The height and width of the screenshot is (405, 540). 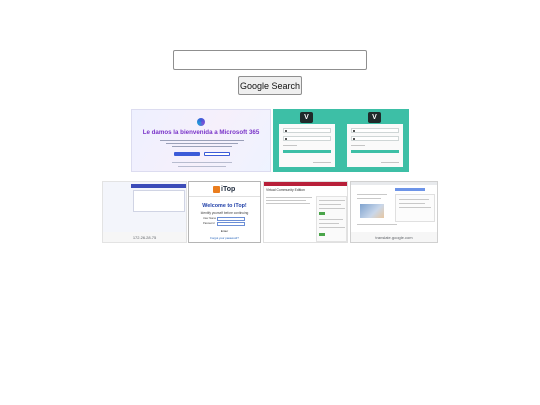 What do you see at coordinates (270, 85) in the screenshot?
I see `google-search-button: Google Search` at bounding box center [270, 85].